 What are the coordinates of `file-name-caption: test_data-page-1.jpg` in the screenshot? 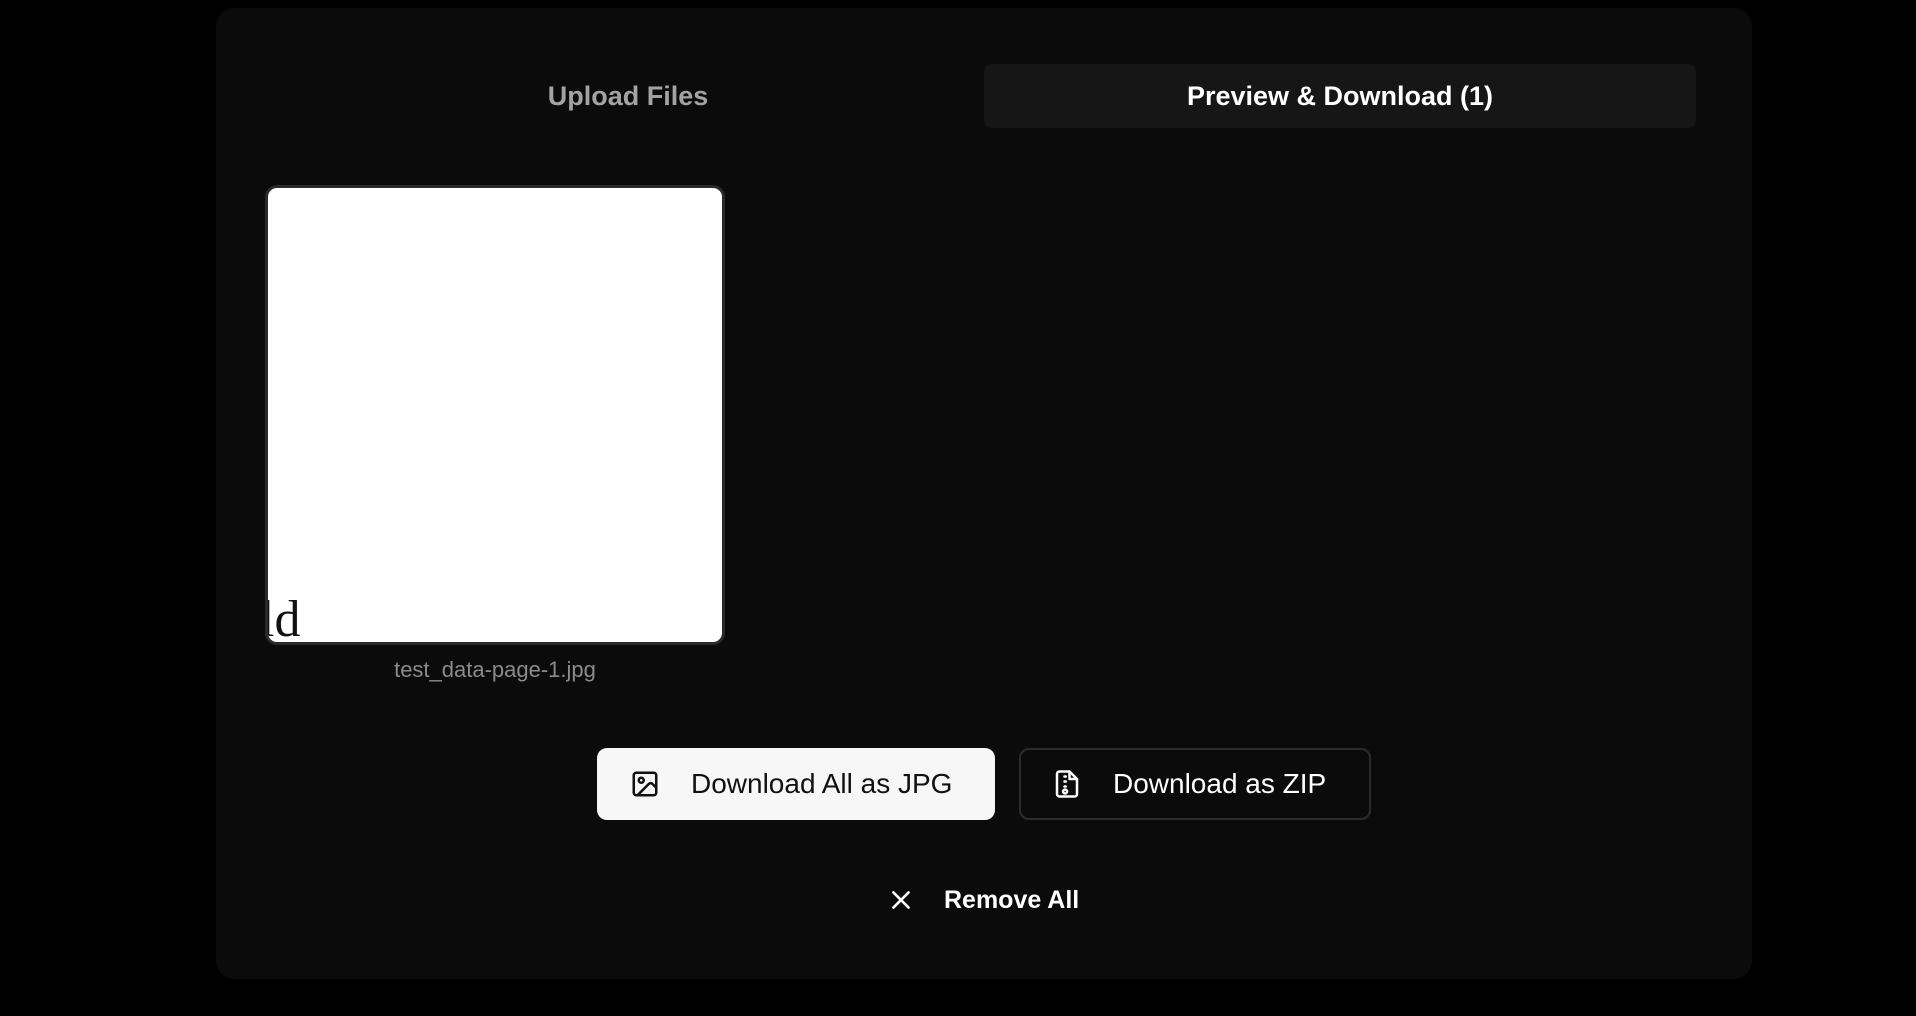 It's located at (495, 669).